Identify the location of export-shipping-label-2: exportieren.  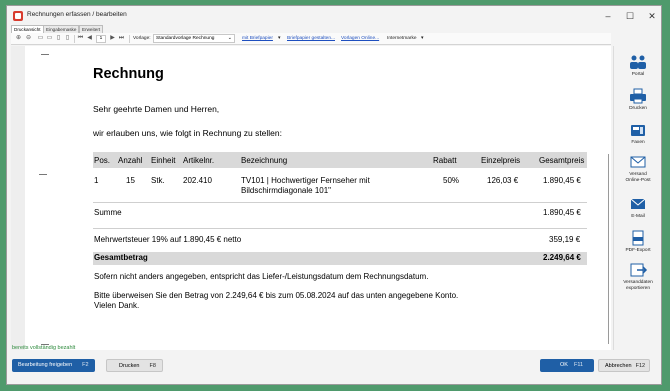
(638, 288).